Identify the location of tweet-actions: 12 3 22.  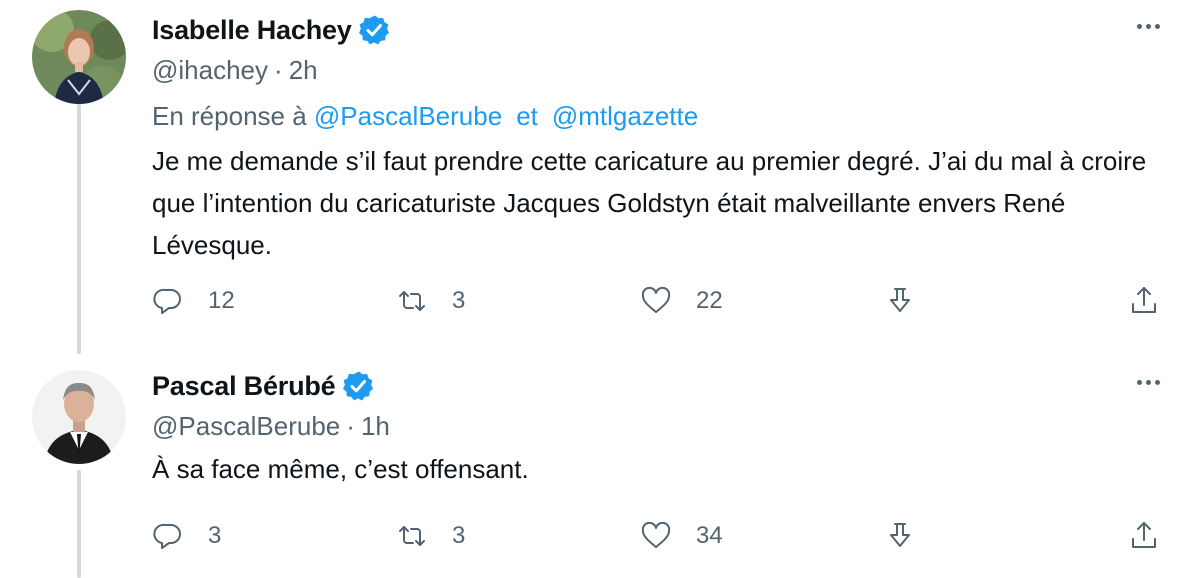
(656, 301).